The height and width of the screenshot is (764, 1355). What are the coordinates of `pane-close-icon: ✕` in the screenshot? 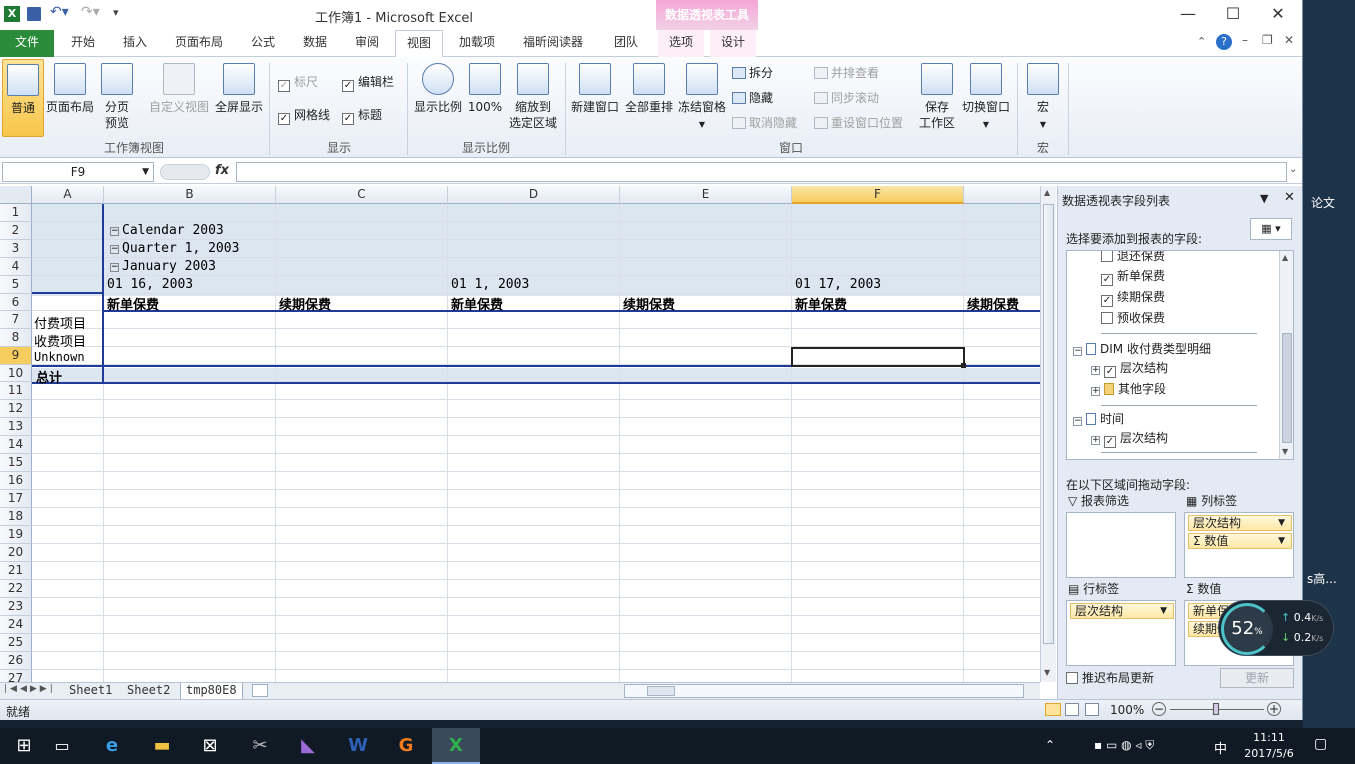 It's located at (1289, 197).